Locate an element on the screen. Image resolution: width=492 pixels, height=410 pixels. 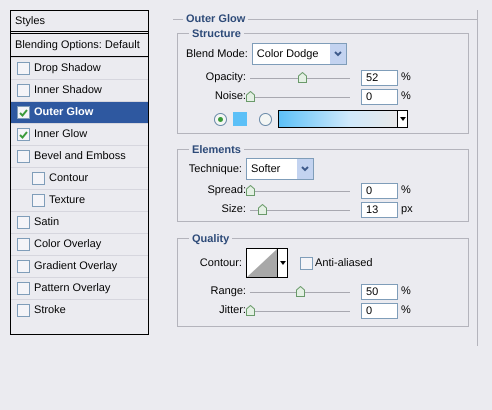
slider-label: Noise: is located at coordinates (230, 96).